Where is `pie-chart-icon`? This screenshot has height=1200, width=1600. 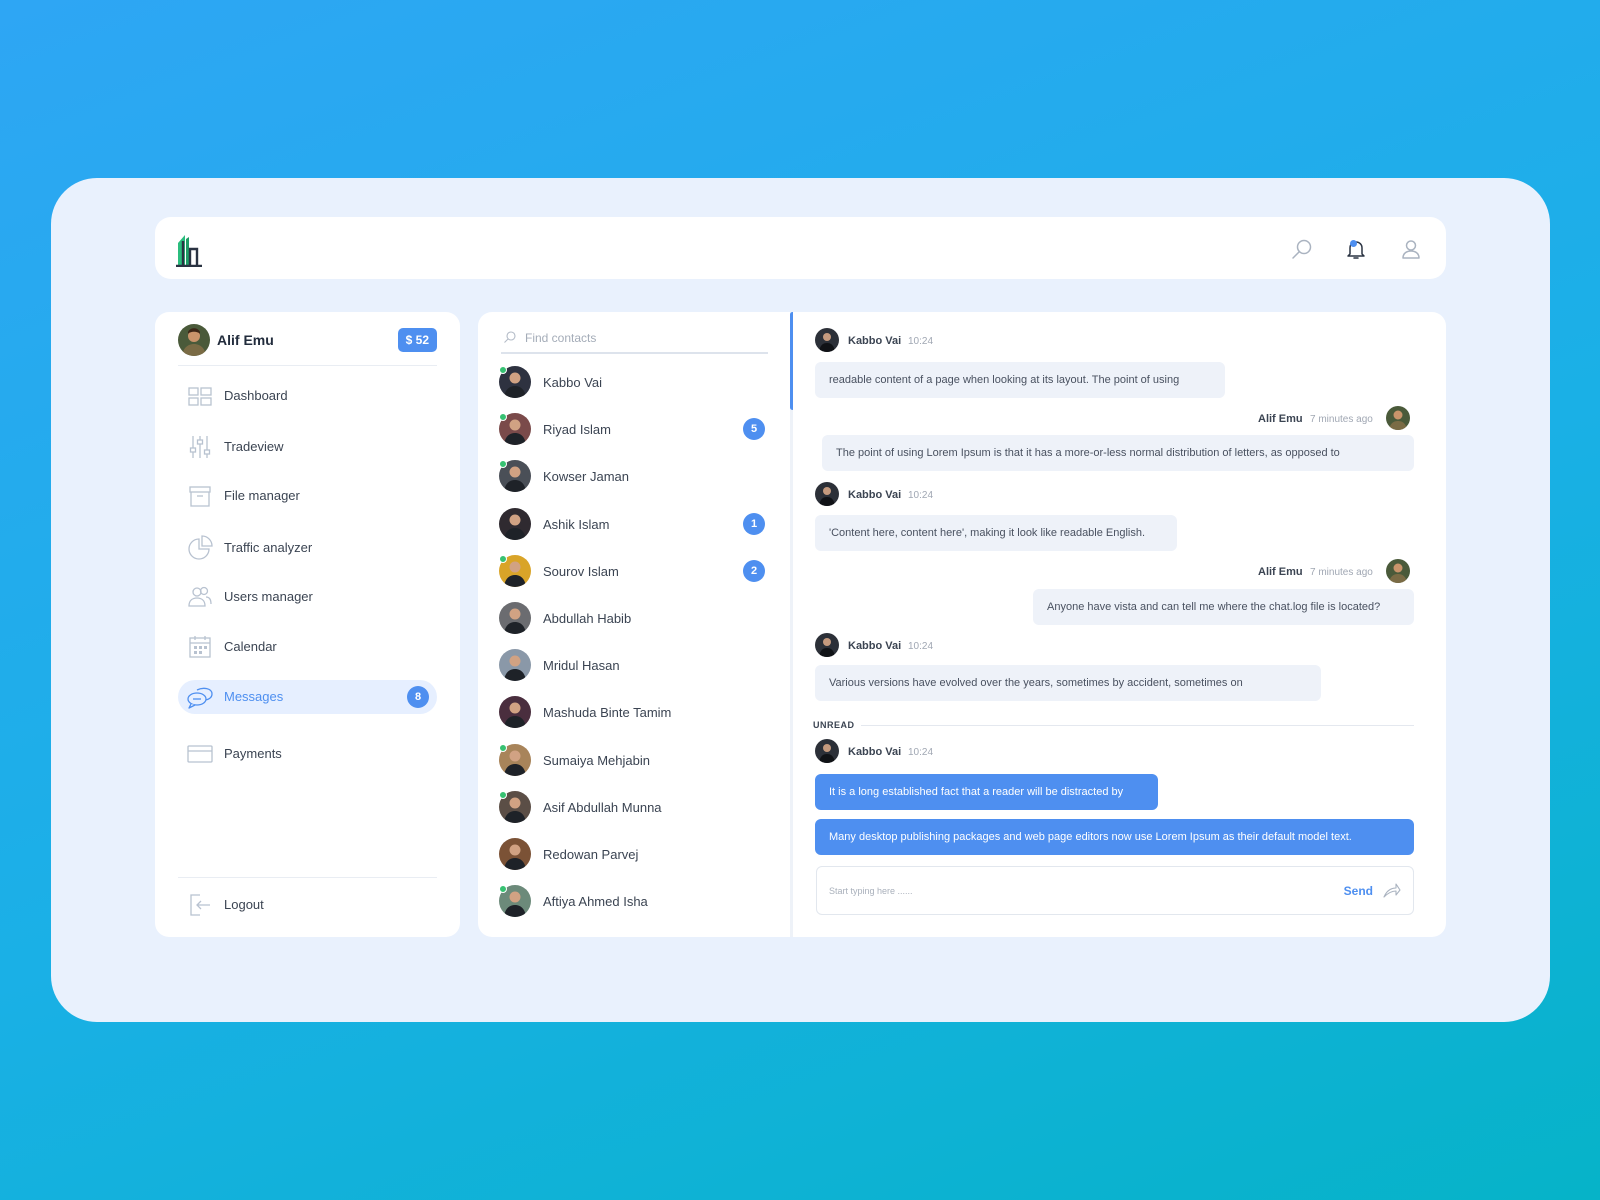
pie-chart-icon is located at coordinates (200, 548).